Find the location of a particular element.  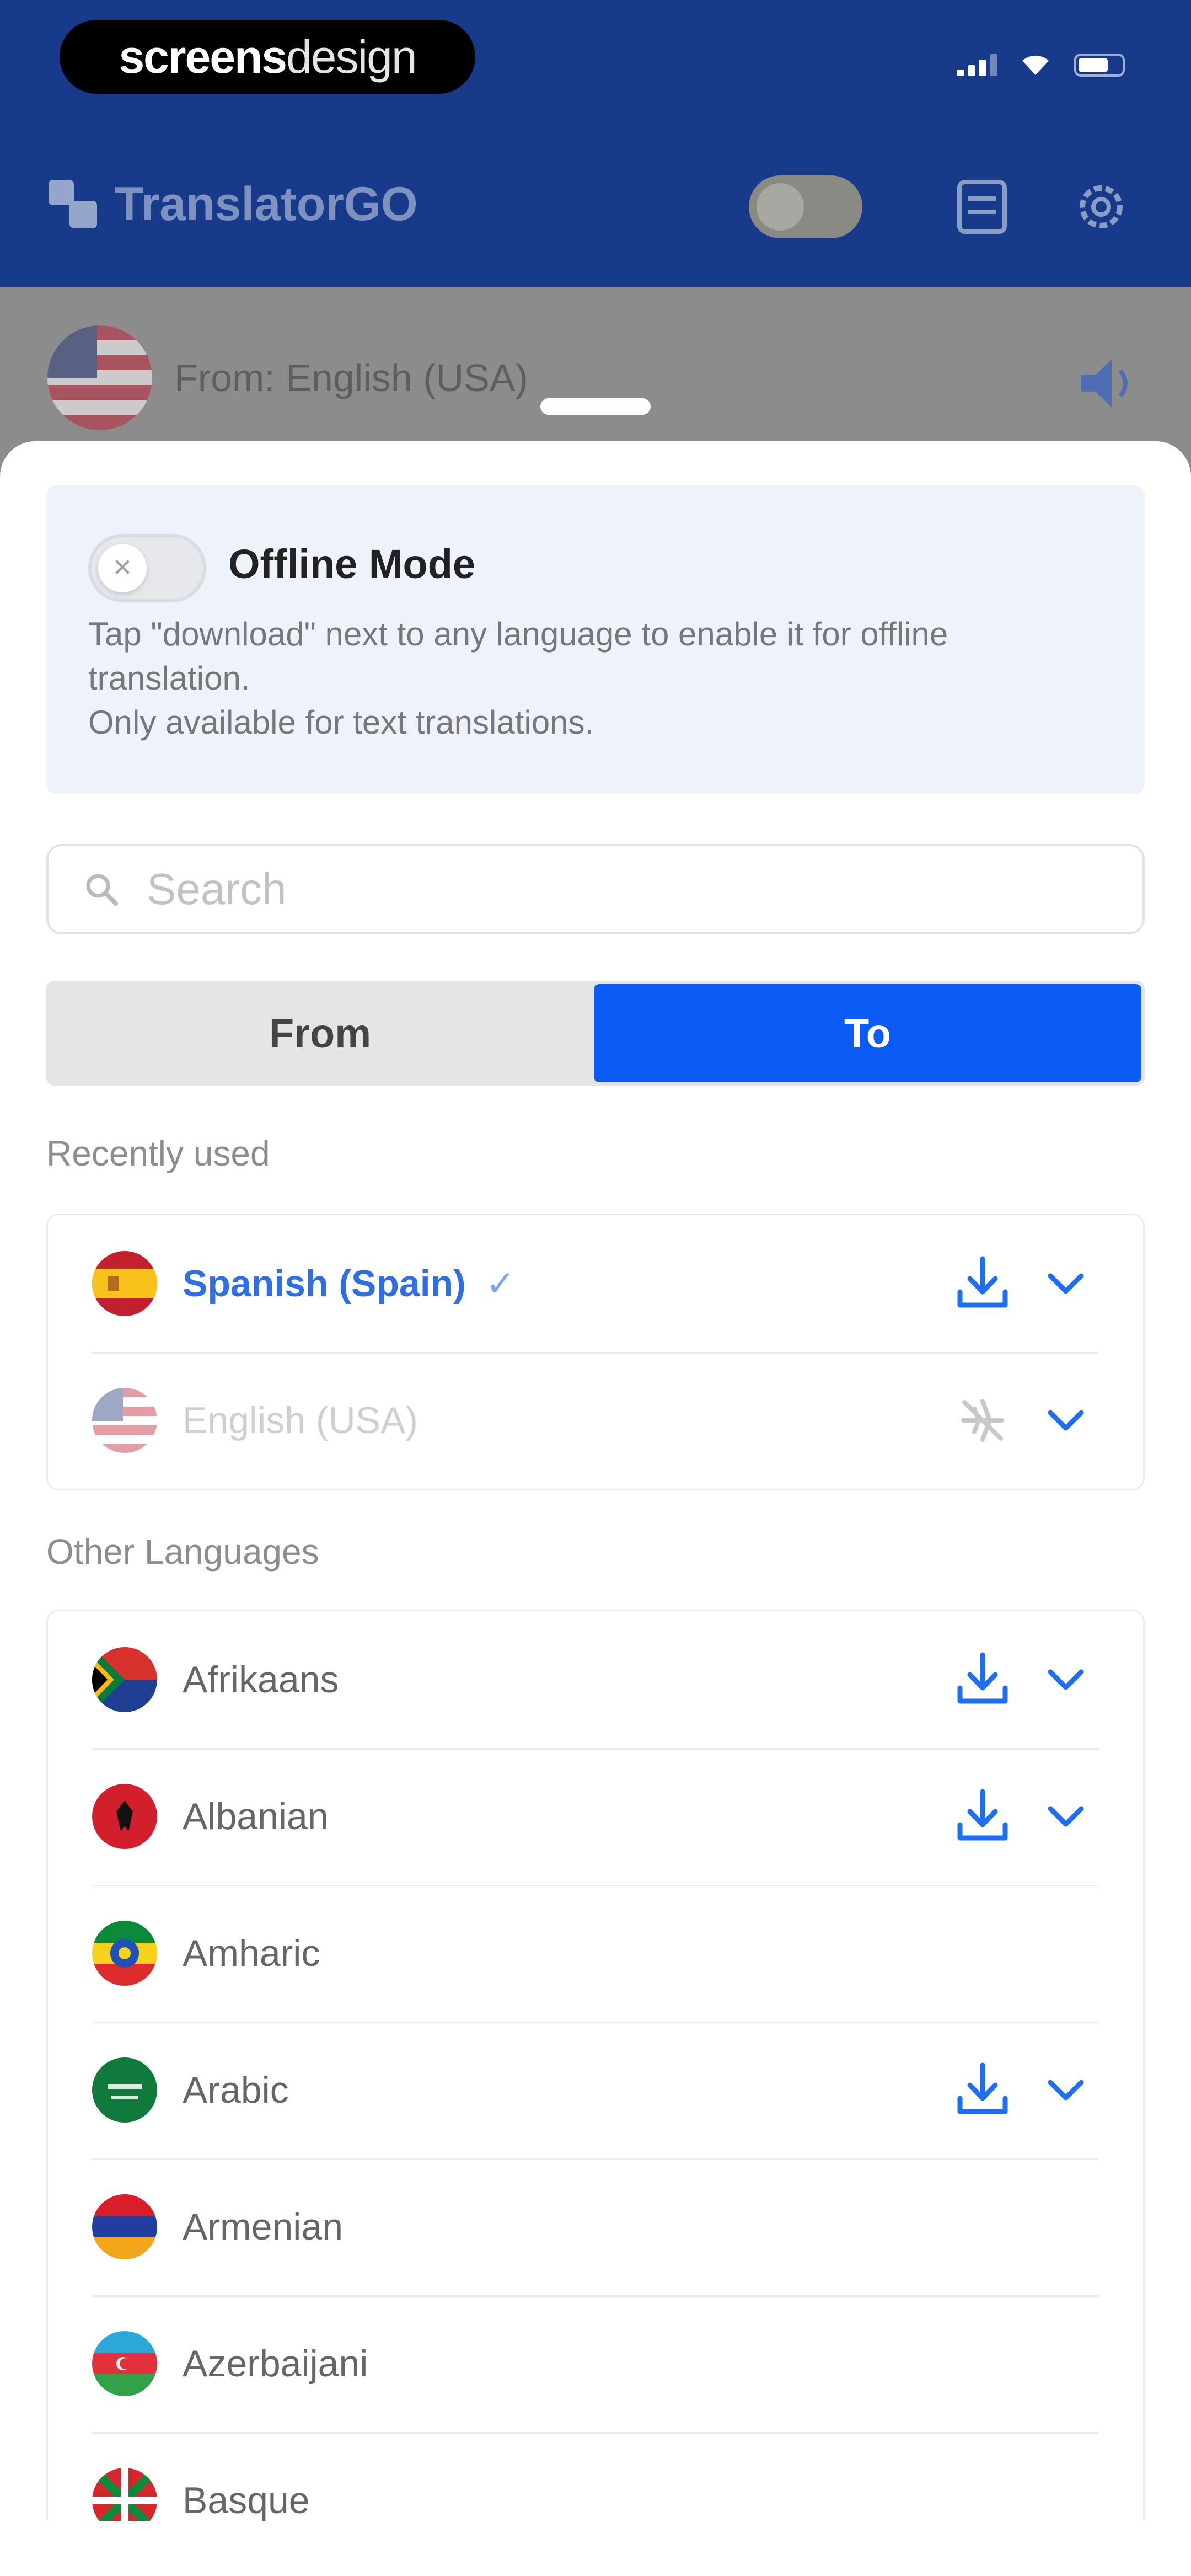

cellular-signal-icon is located at coordinates (977, 65).